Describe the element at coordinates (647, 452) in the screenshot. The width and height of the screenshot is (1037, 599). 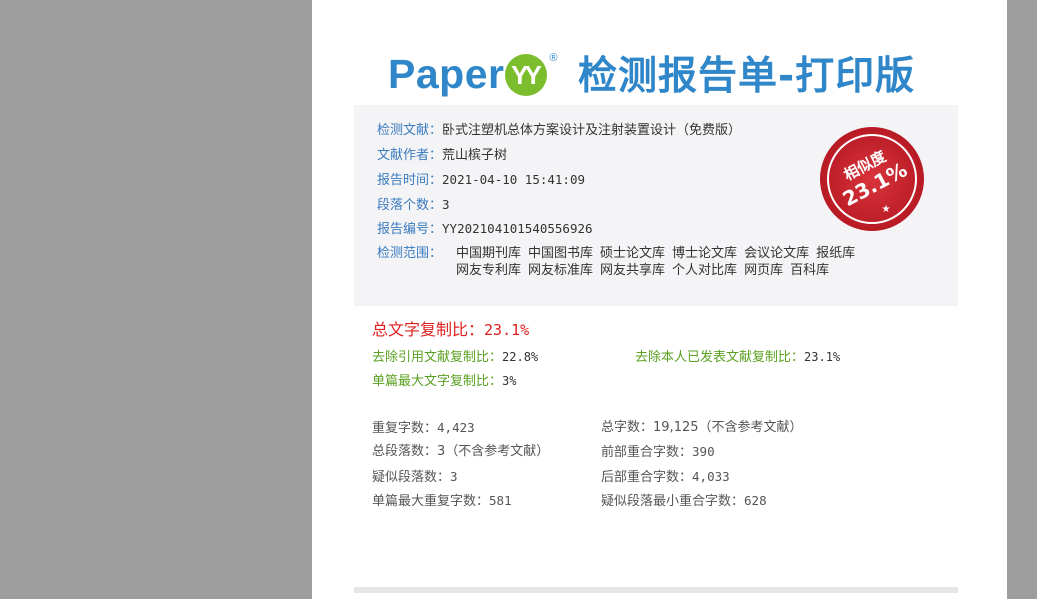
I see `stat-label: 前部重合字数：` at that location.